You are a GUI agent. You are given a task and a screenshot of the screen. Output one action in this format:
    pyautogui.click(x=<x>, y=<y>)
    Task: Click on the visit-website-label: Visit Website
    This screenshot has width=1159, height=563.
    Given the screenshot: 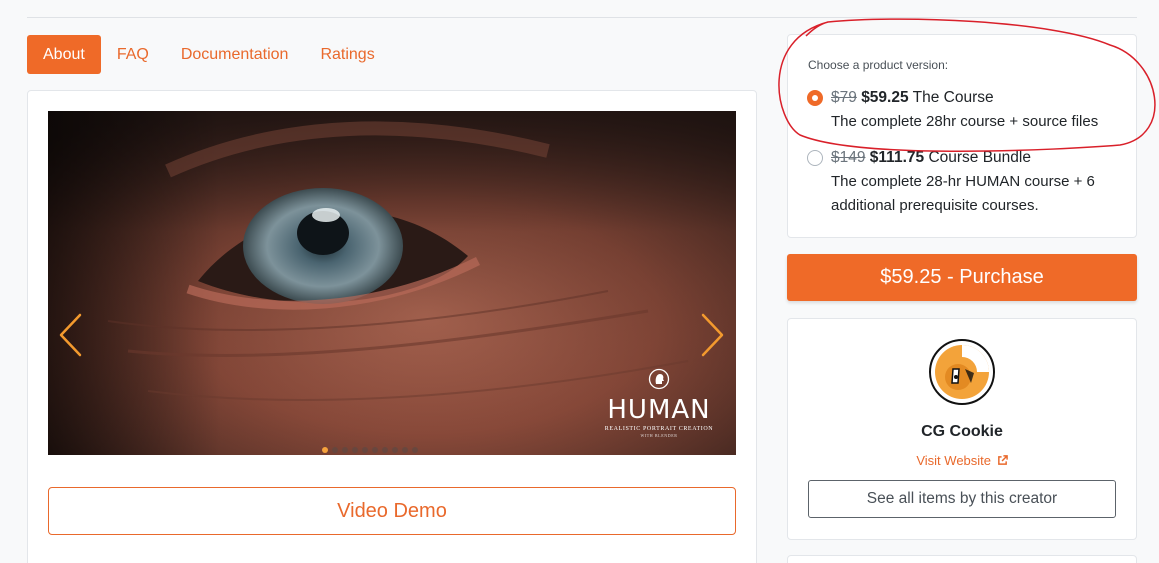 What is the action you would take?
    pyautogui.click(x=954, y=460)
    